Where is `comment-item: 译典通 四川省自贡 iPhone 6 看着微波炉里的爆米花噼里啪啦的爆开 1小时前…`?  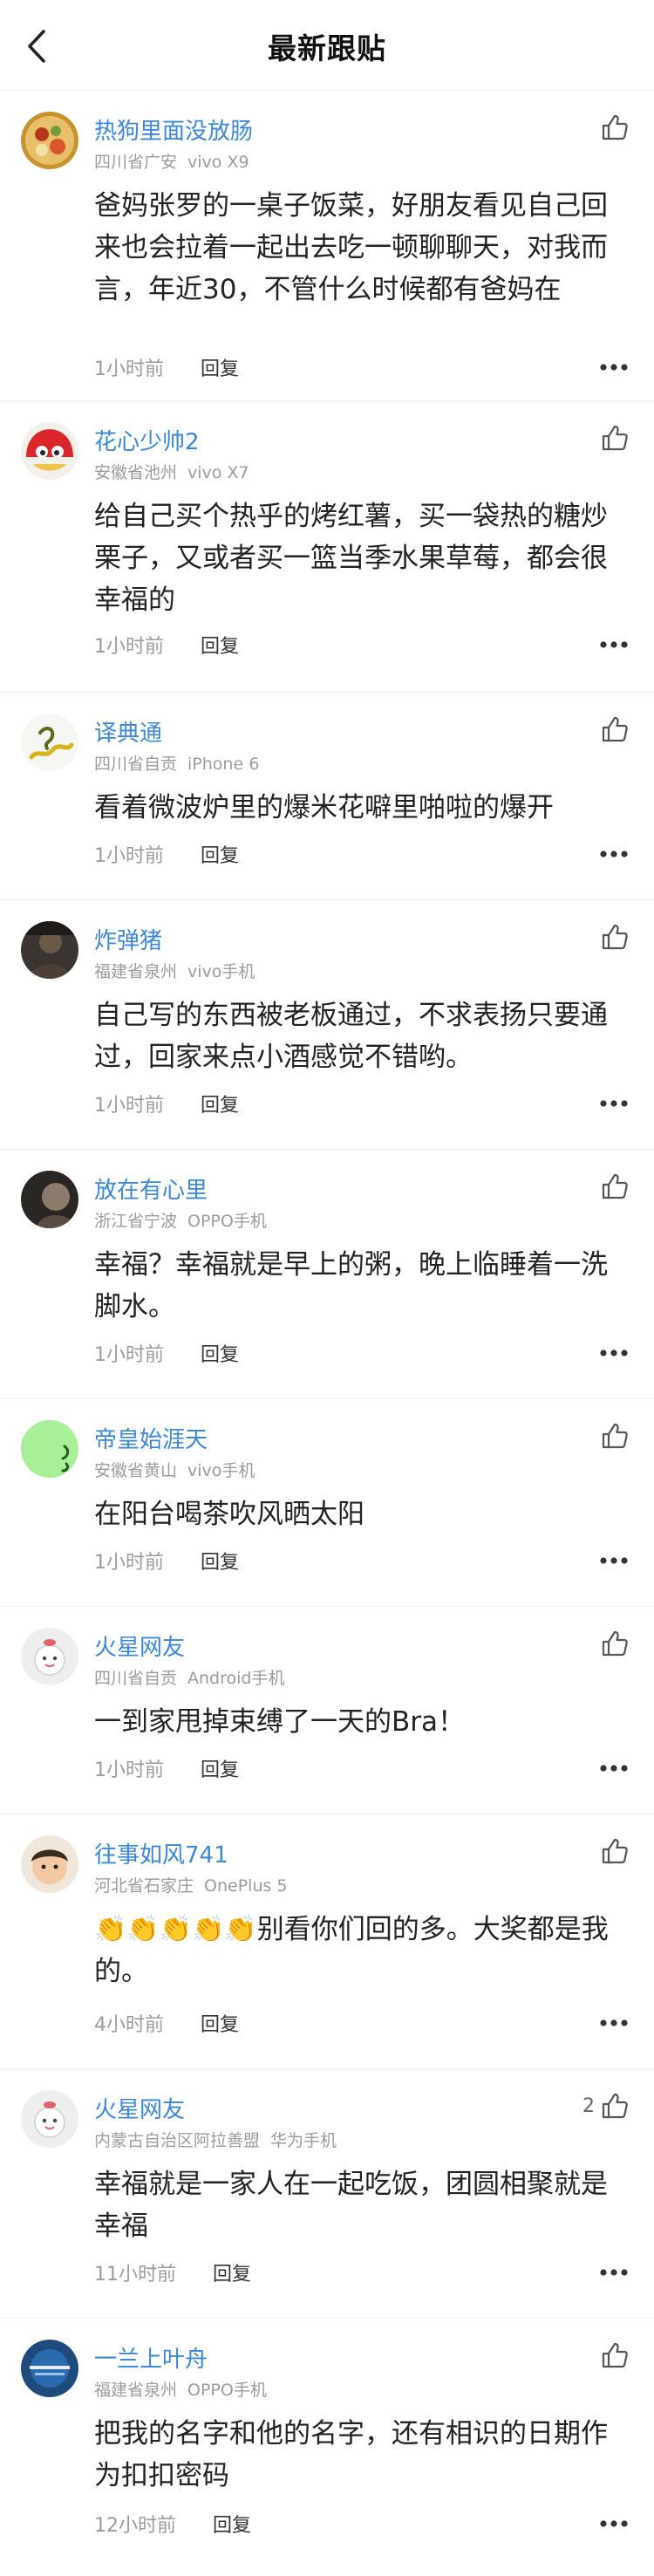
comment-item: 译典通 四川省自贡 iPhone 6 看着微波炉里的爆米花噼里啪啦的爆开 1小时前… is located at coordinates (327, 796).